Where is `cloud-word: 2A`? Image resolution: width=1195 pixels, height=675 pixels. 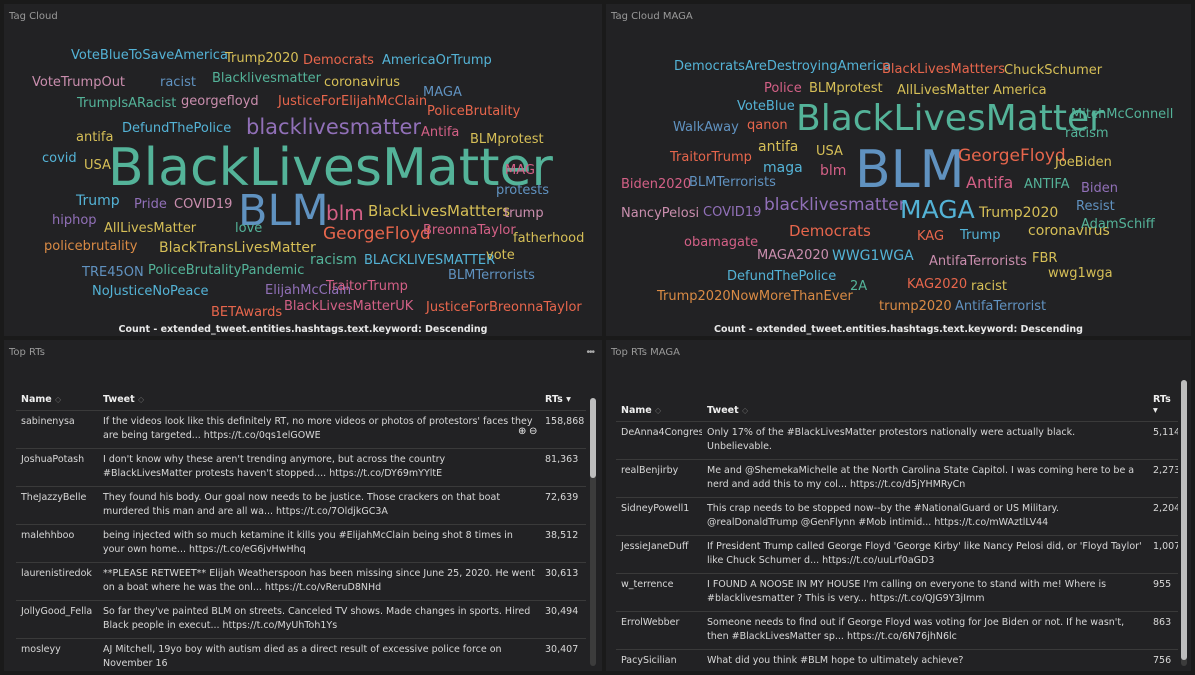 cloud-word: 2A is located at coordinates (858, 286).